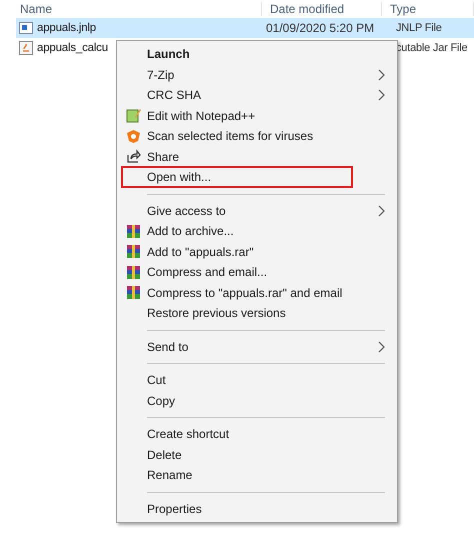 The width and height of the screenshot is (474, 552). What do you see at coordinates (319, 28) in the screenshot?
I see `file-date: 01/09/2020 5:20 PM` at bounding box center [319, 28].